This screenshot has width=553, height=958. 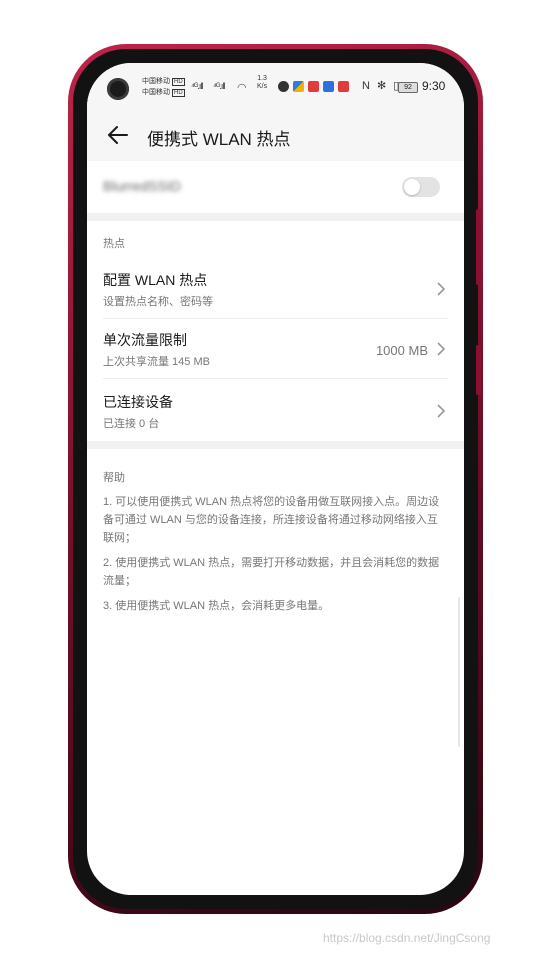 I want to click on list-item-data-limit: 单次流量限制 上次共享流量 145 MB 1000 MB, so click(x=275, y=349).